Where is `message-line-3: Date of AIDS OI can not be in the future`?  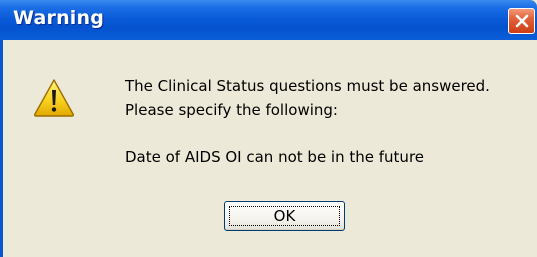 message-line-3: Date of AIDS OI can not be in the future is located at coordinates (275, 157).